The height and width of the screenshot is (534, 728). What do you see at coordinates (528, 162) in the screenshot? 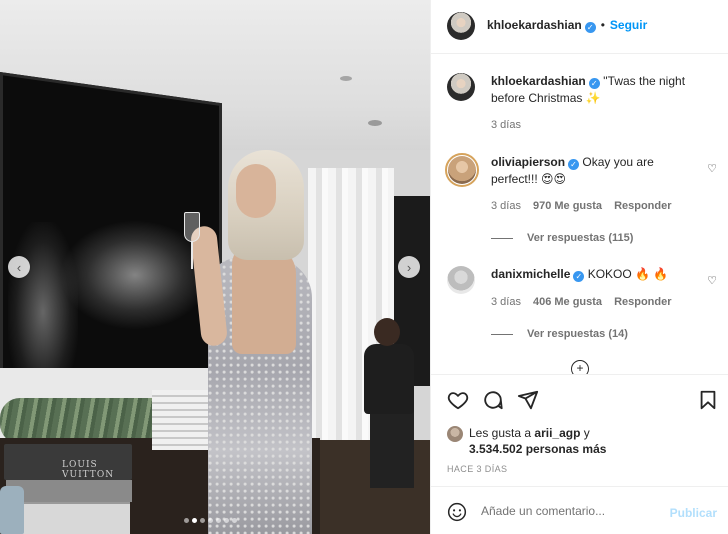
I see `comment-username: oliviapierson` at bounding box center [528, 162].